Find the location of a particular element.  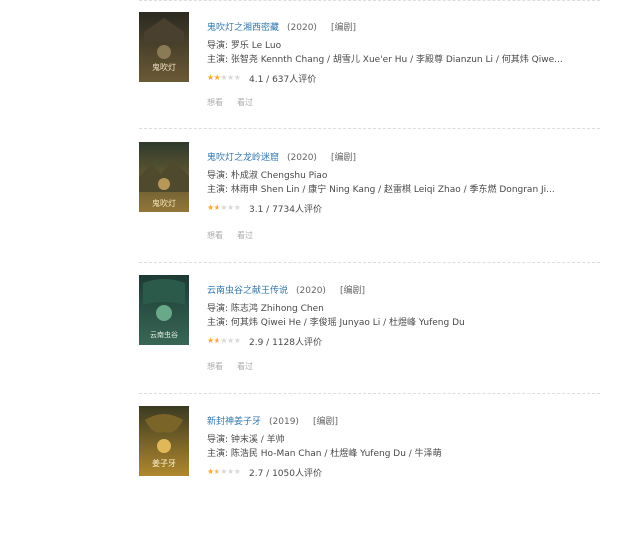

rating-row: ★★★★★ ★★★★★ 2.7 / 1050人评价 is located at coordinates (264, 472).